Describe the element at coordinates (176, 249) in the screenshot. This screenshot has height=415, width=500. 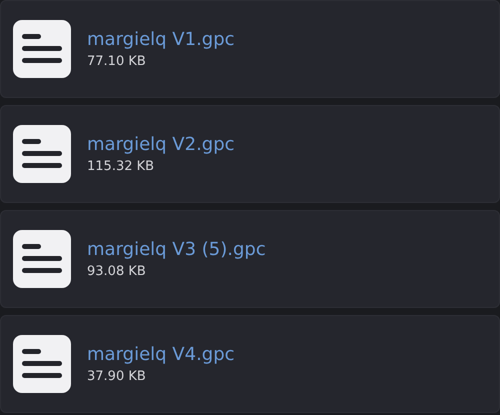
I see `file-name: margielq V3 (5).gpc` at that location.